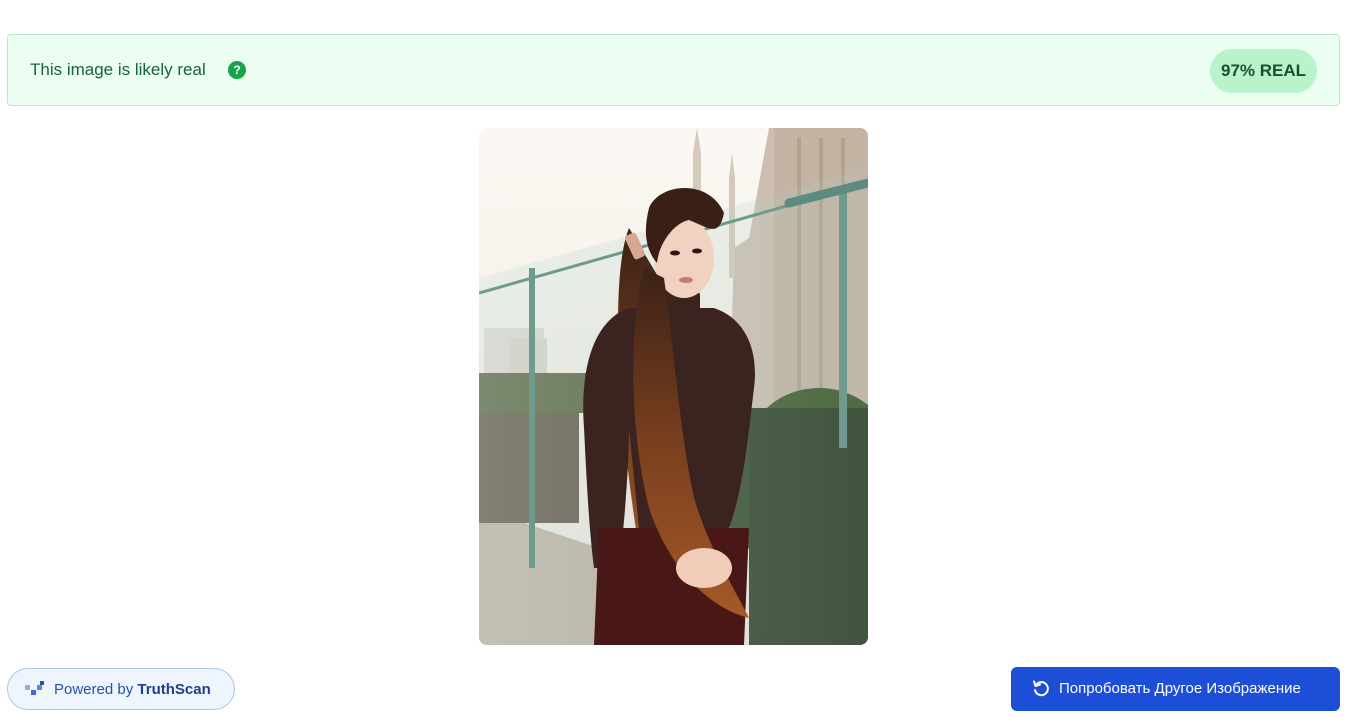 Image resolution: width=1369 pixels, height=728 pixels. Describe the element at coordinates (237, 70) in the screenshot. I see `help-icon: ?` at that location.